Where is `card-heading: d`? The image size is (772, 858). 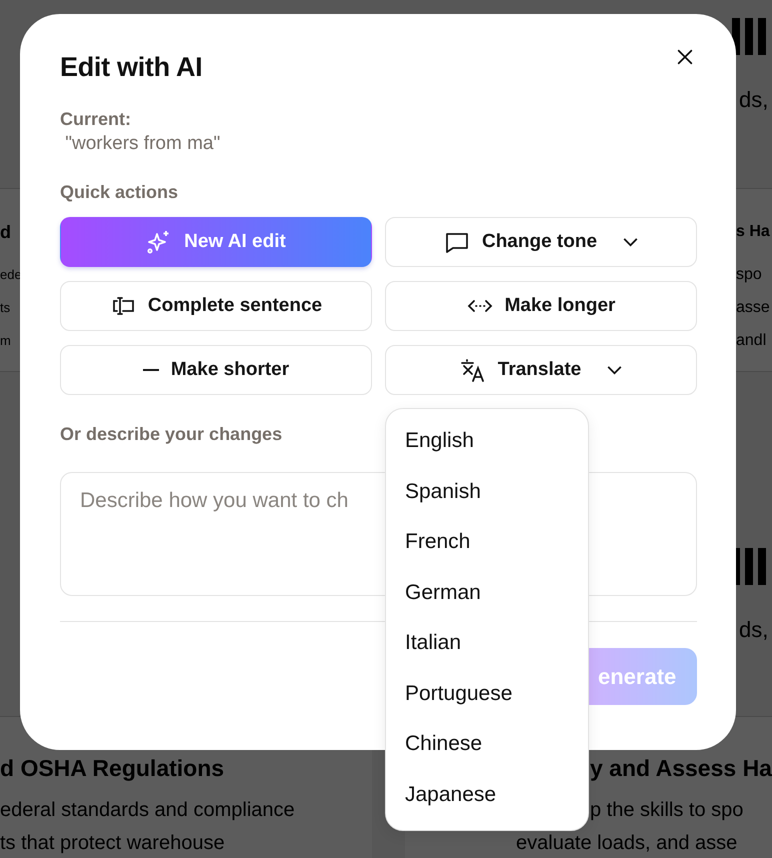 card-heading: d is located at coordinates (5, 232).